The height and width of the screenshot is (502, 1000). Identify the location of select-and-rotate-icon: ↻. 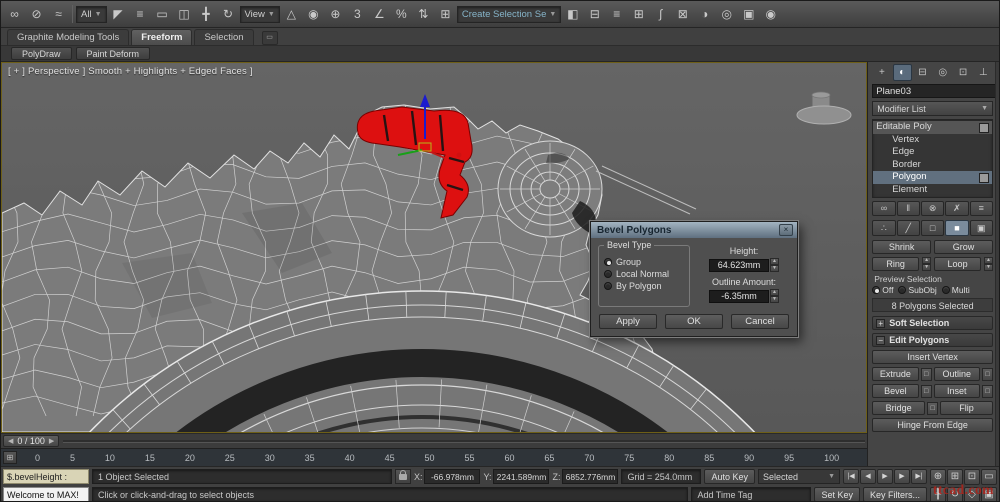
(228, 14).